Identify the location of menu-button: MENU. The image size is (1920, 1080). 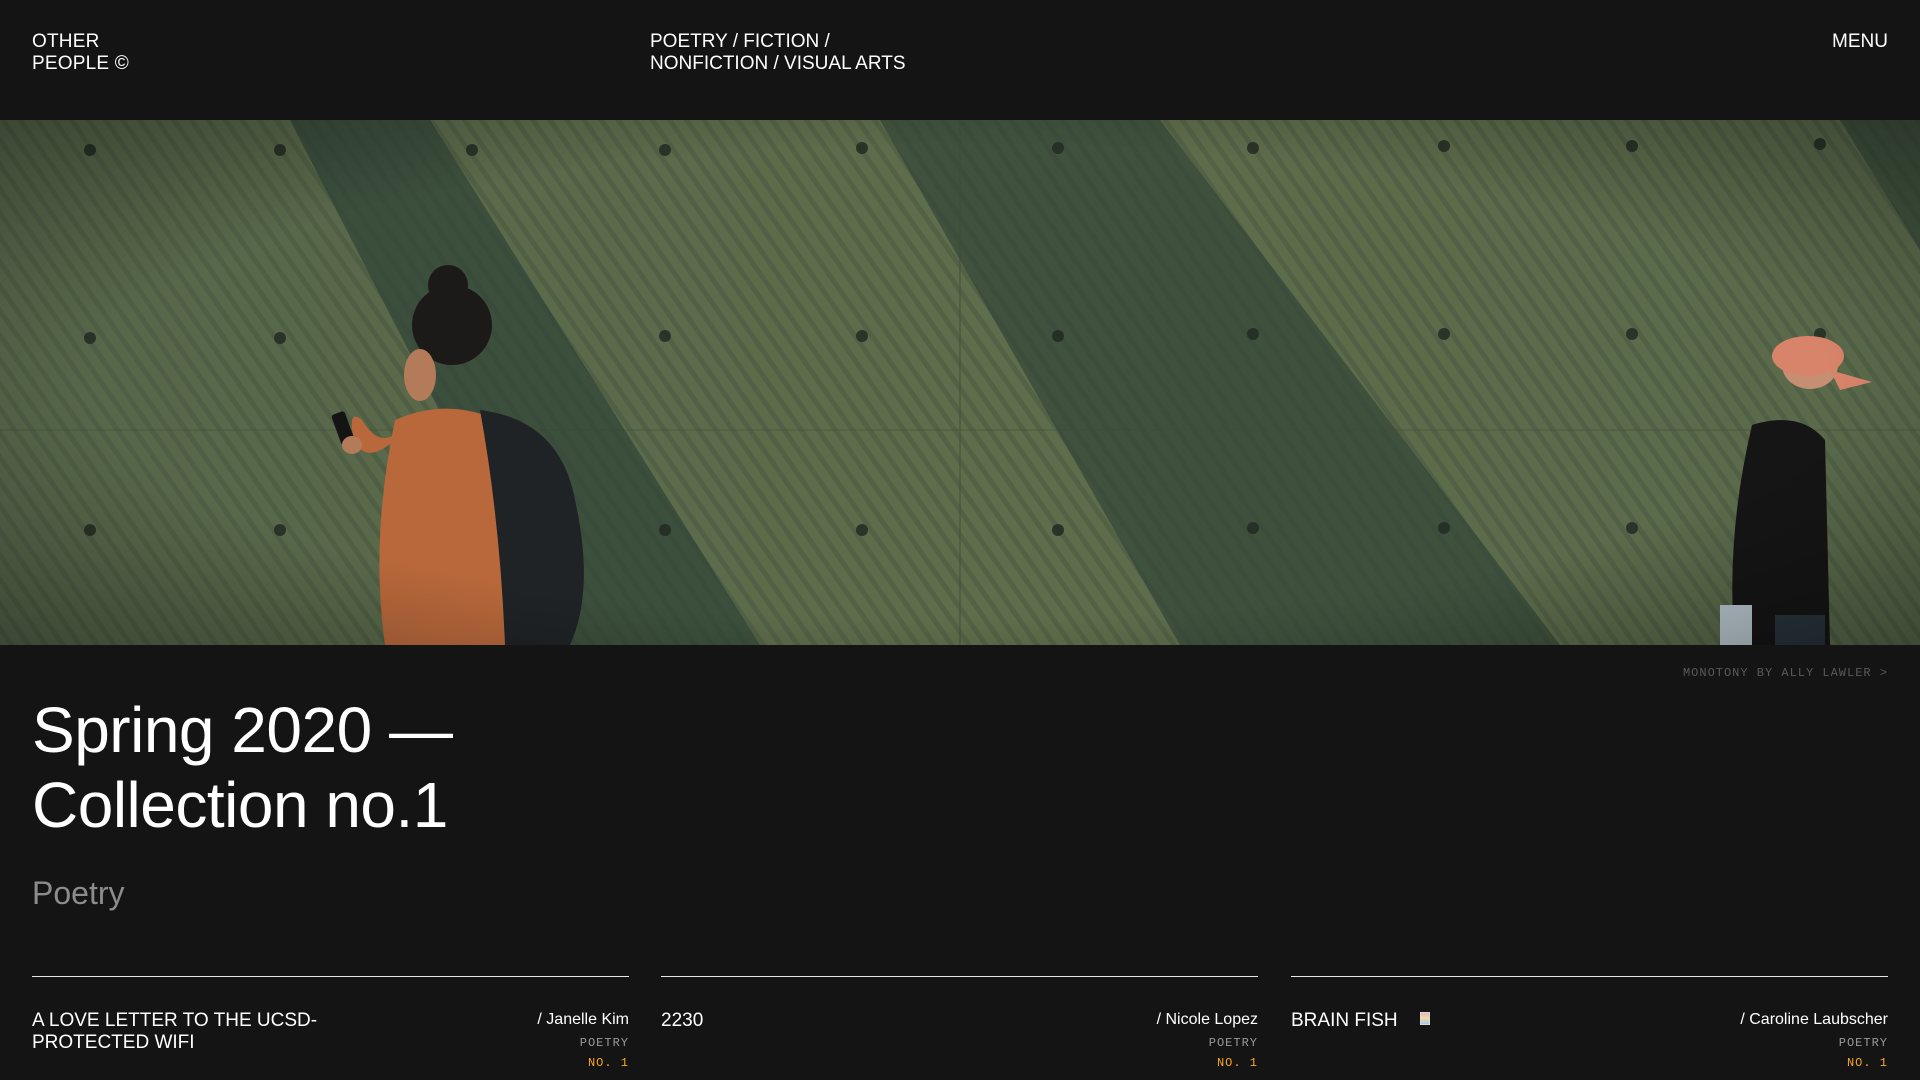
(1860, 42).